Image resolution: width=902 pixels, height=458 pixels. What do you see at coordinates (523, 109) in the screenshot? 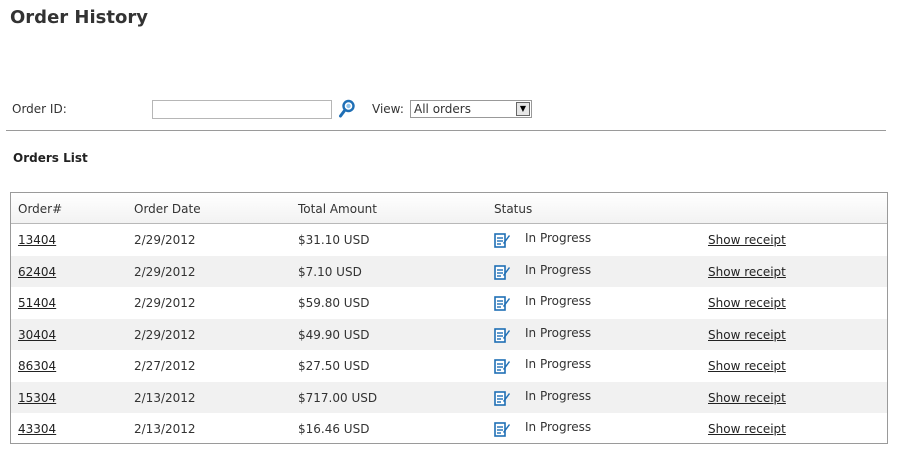
I see `chevron-down-icon: ▼` at bounding box center [523, 109].